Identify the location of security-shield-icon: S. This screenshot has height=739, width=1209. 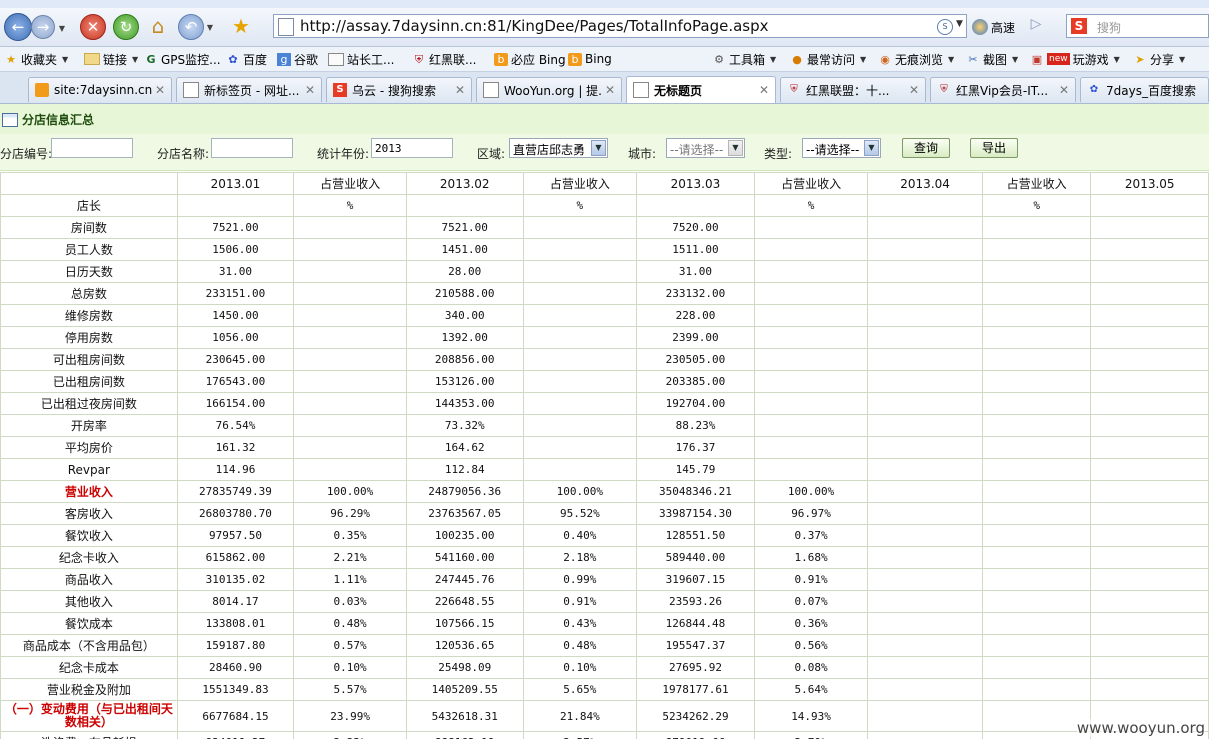
(945, 27).